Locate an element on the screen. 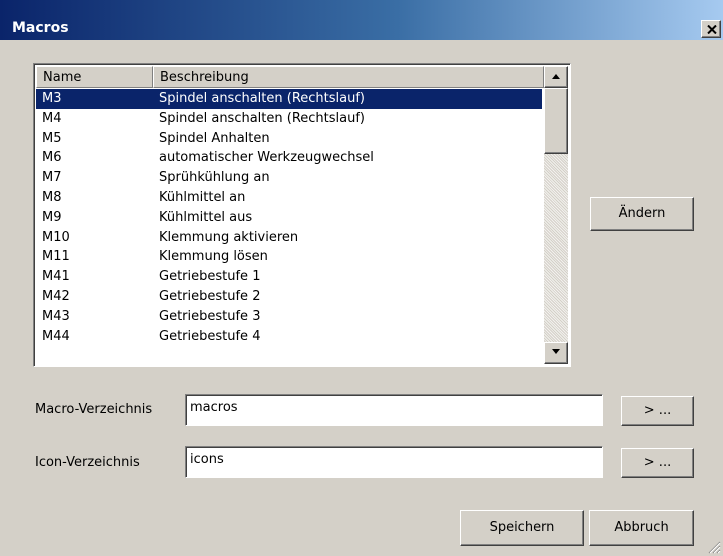  save-button: Speichern is located at coordinates (522, 528).